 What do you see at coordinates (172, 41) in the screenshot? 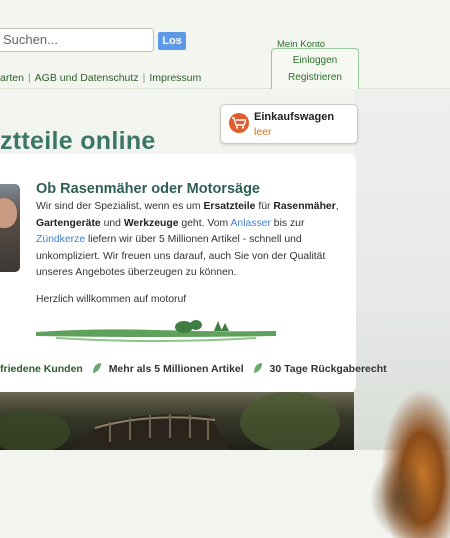
I see `search-button: Los` at bounding box center [172, 41].